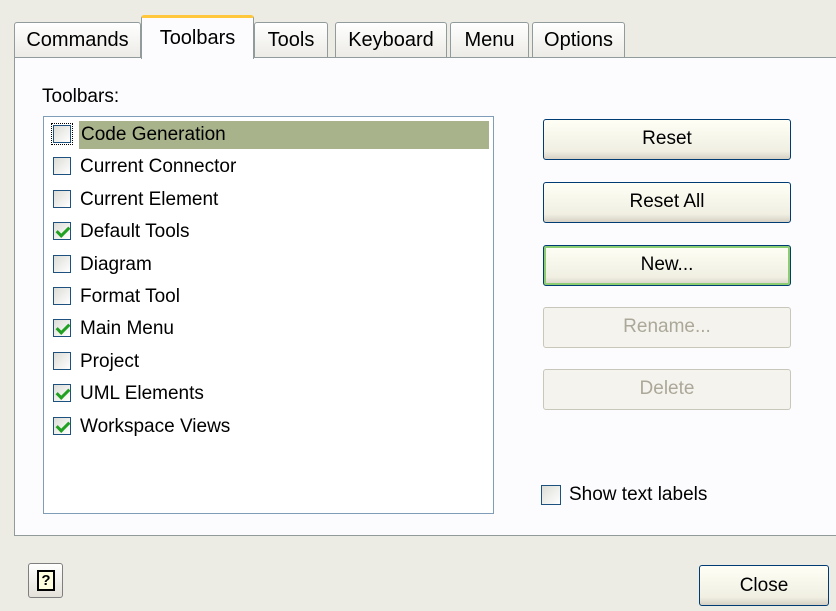  Describe the element at coordinates (667, 389) in the screenshot. I see `delete-button: Delete` at that location.